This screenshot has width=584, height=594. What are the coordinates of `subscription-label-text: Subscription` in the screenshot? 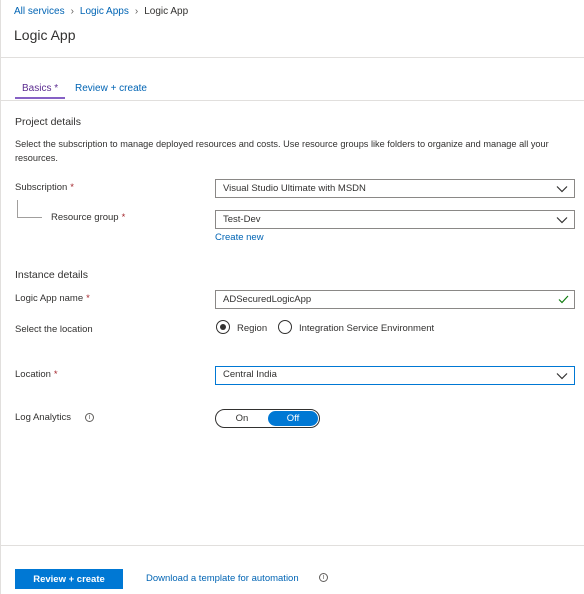 It's located at (41, 187).